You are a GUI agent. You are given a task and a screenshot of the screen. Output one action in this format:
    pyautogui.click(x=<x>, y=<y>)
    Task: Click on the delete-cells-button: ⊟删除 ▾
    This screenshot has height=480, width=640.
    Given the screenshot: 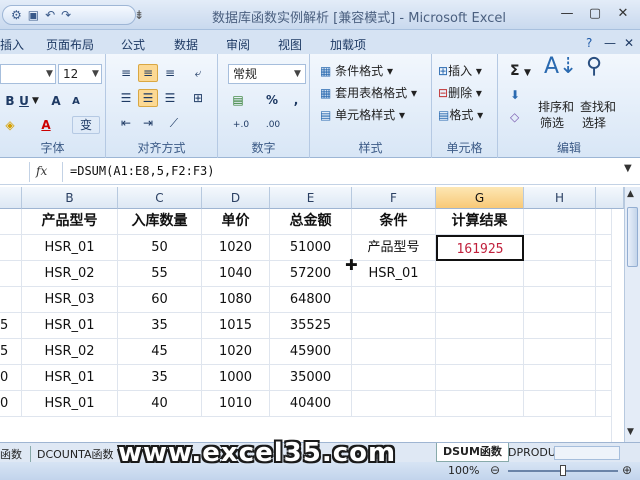 What is the action you would take?
    pyautogui.click(x=460, y=93)
    